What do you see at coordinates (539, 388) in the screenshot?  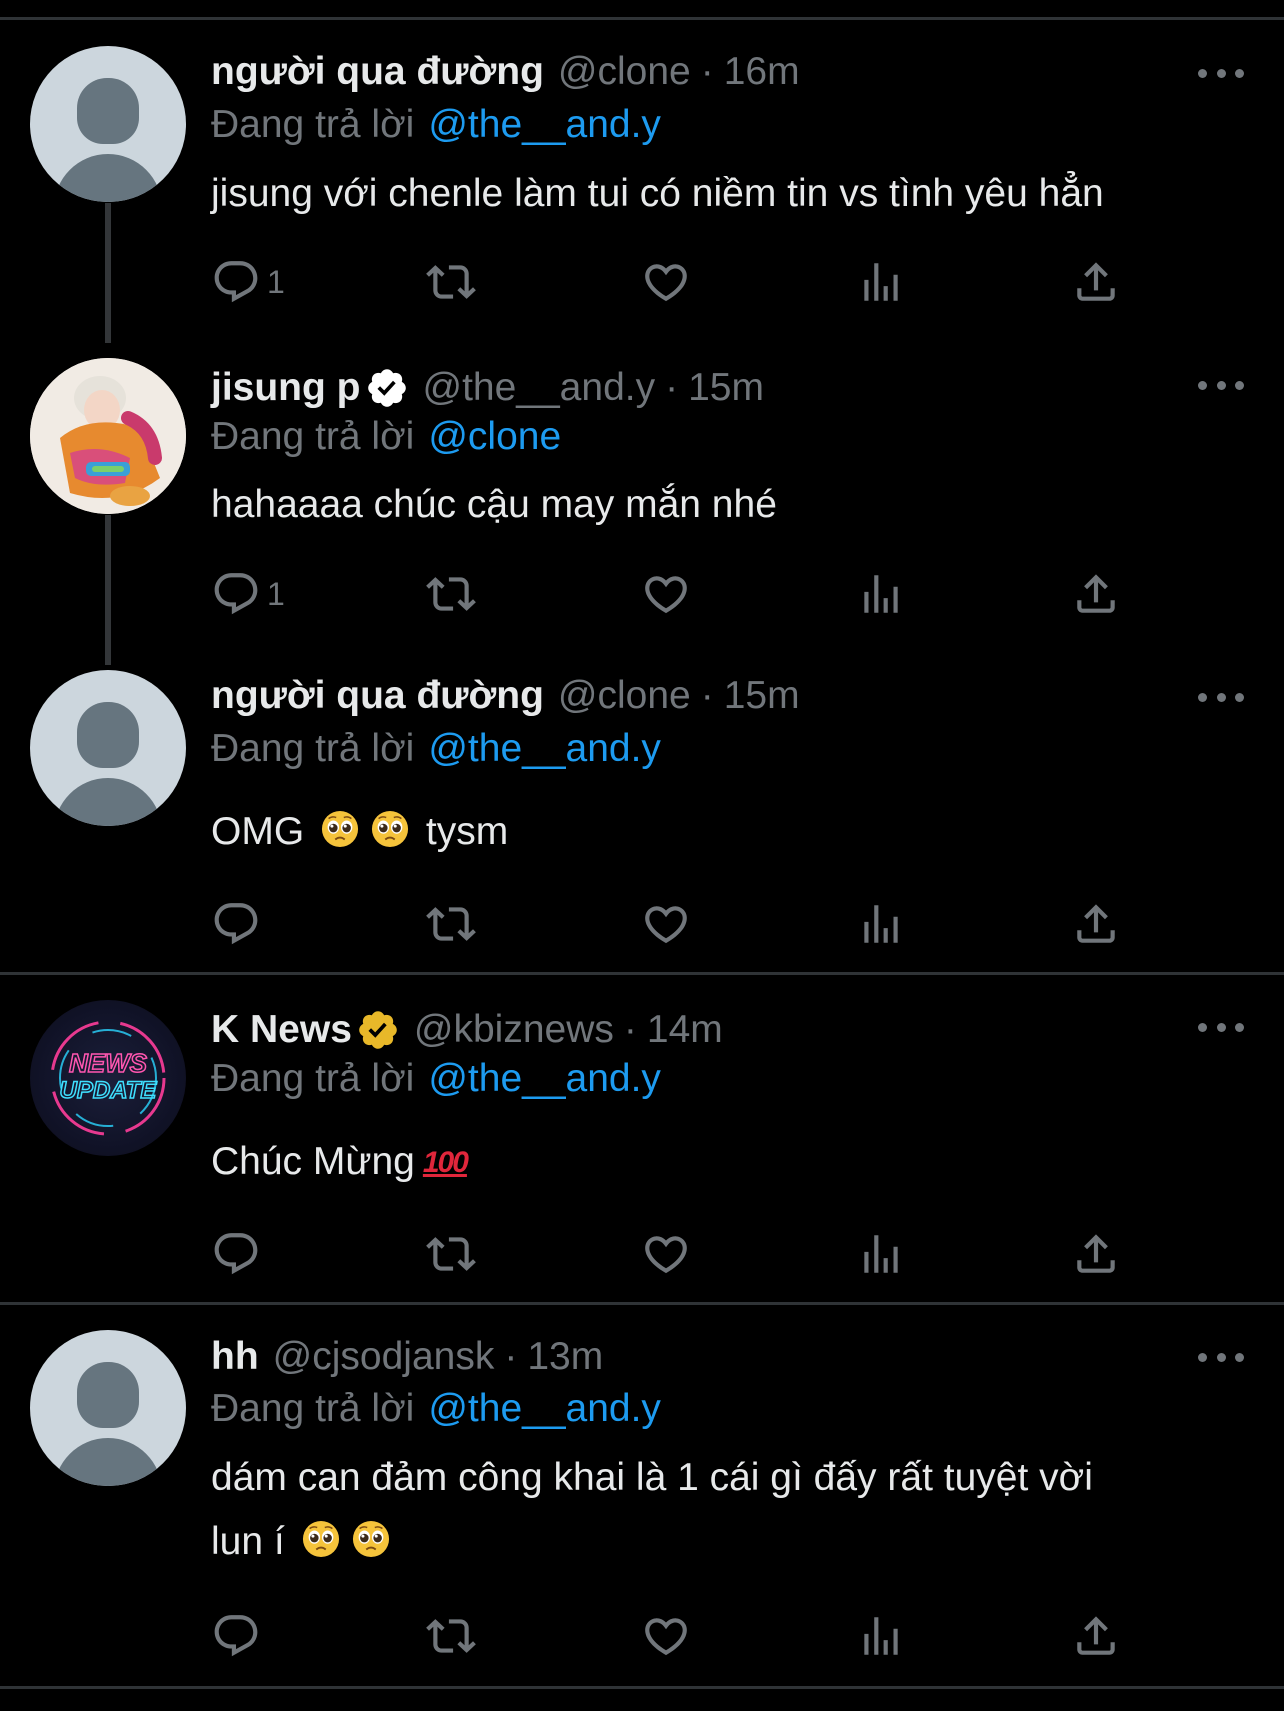 I see `handle: @the__and.y` at bounding box center [539, 388].